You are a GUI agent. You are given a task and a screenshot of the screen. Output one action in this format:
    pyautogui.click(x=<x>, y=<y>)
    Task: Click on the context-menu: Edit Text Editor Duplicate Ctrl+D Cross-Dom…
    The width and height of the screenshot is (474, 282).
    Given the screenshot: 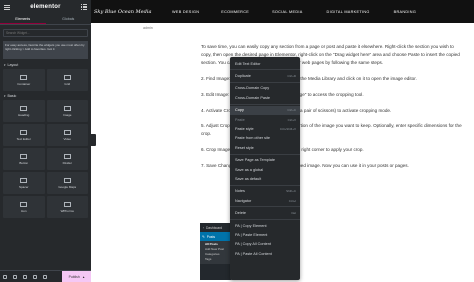 What is the action you would take?
    pyautogui.click(x=265, y=168)
    